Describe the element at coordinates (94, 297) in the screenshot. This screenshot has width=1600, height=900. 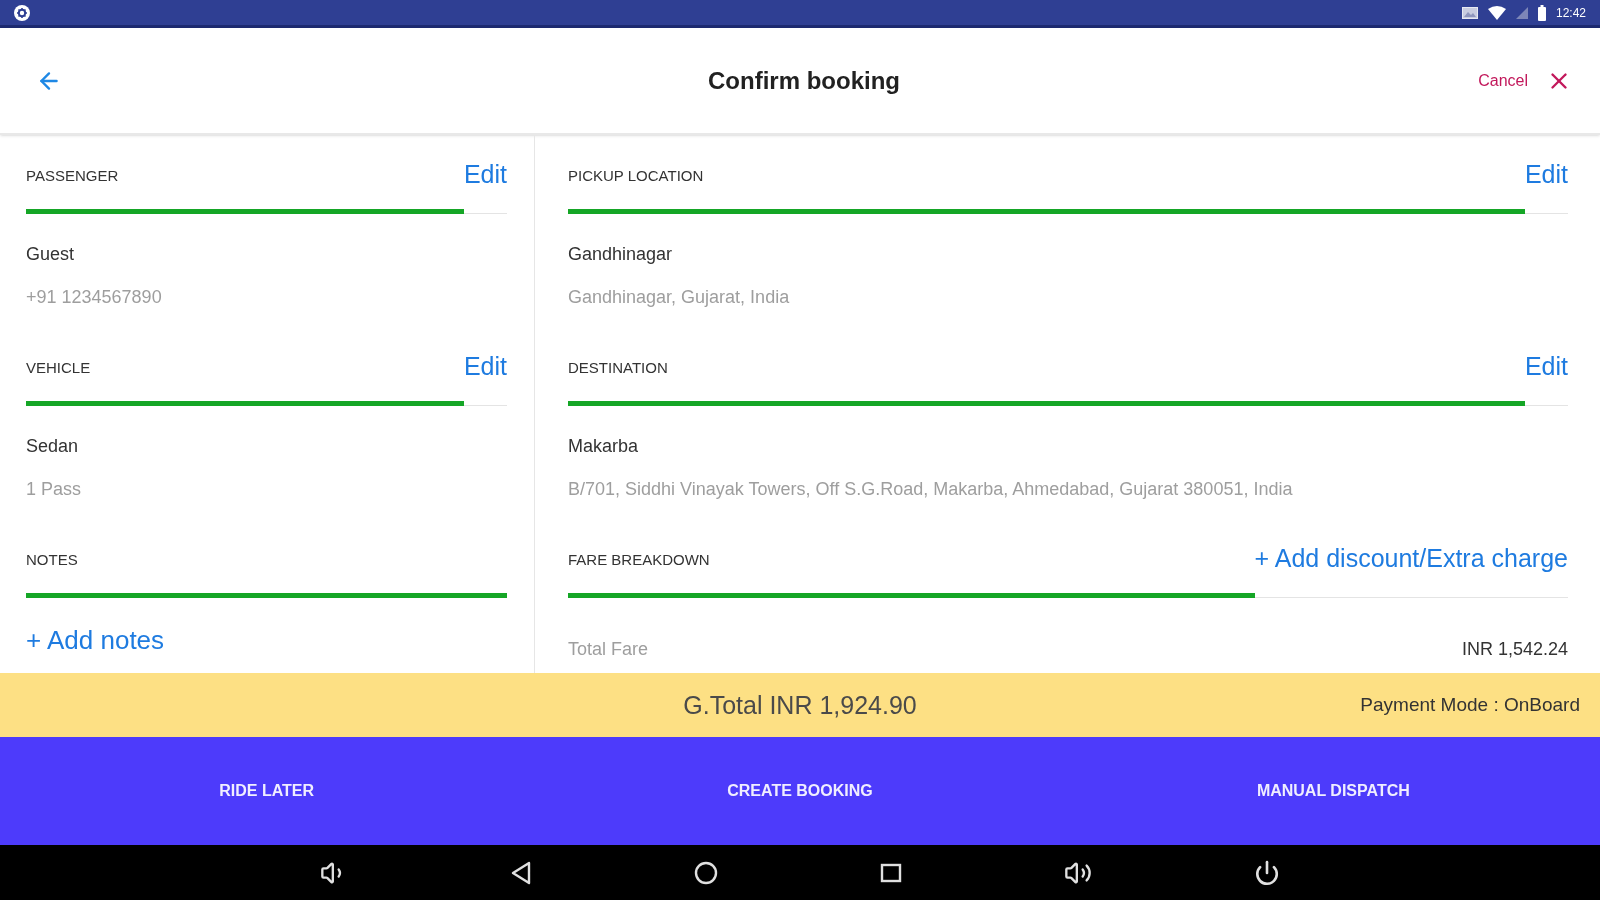
I see `item-detail: +91 1234567890` at that location.